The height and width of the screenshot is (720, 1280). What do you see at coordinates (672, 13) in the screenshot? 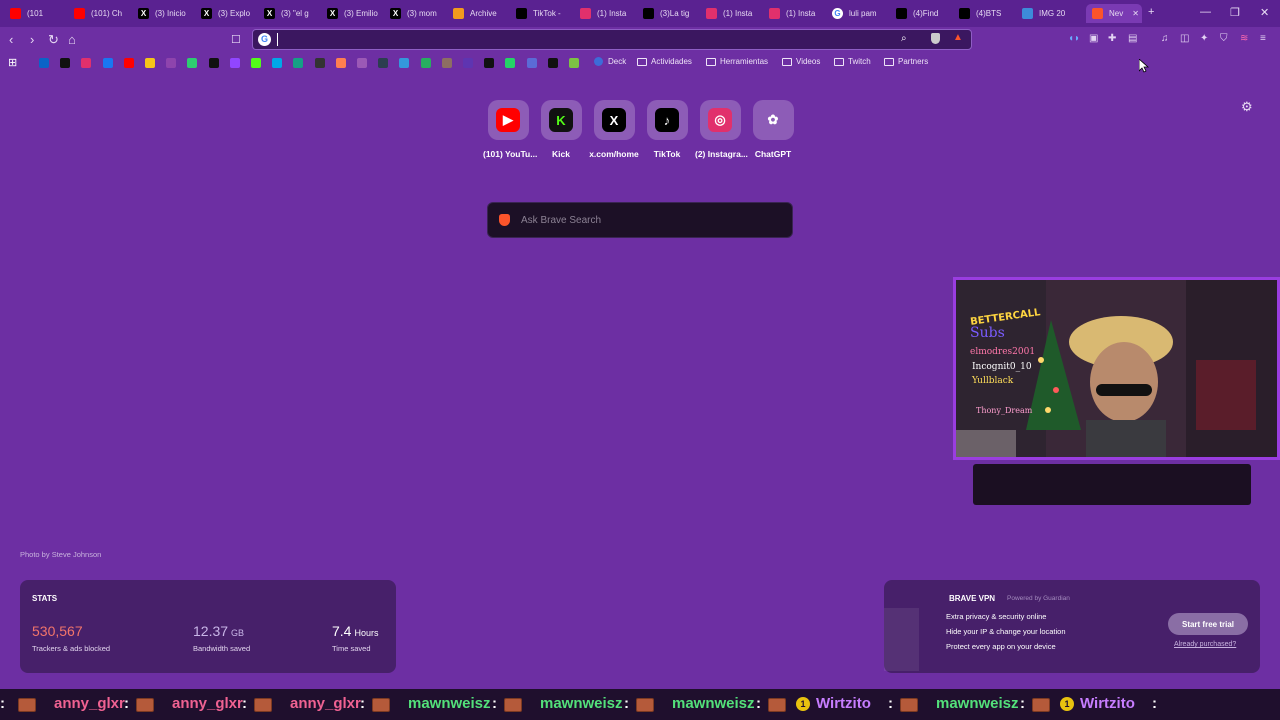
I see `tab-10: (3)La tig` at bounding box center [672, 13].